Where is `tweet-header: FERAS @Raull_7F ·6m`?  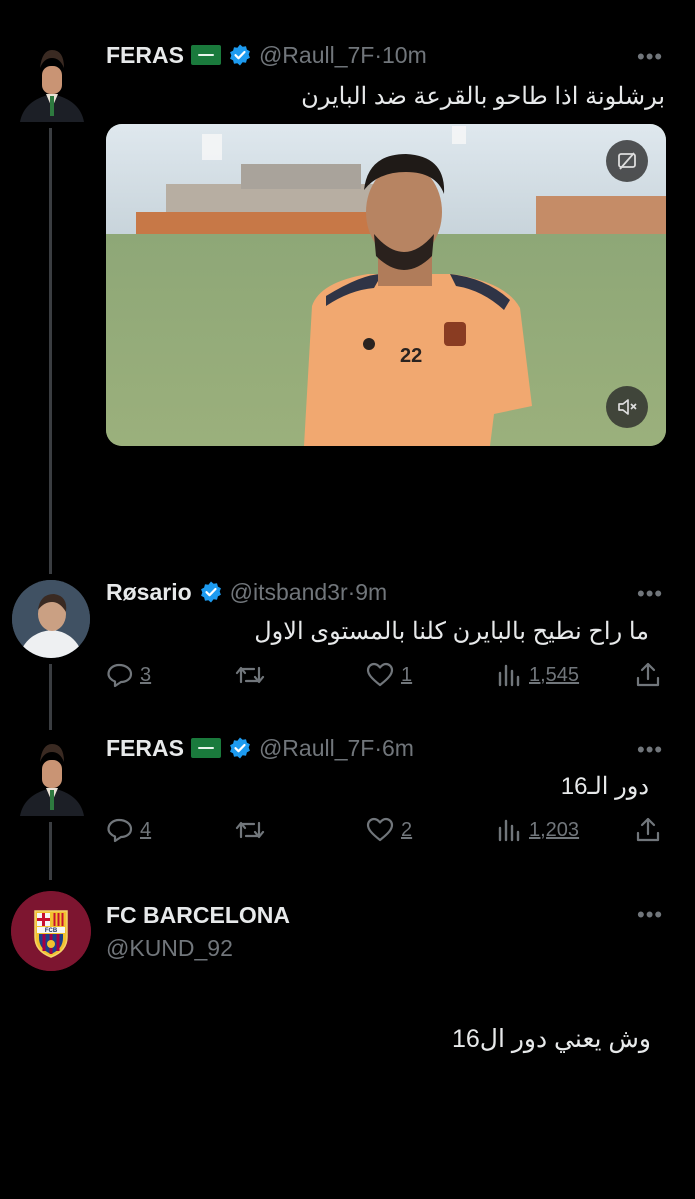
tweet-header: FERAS @Raull_7F ·6m is located at coordinates (260, 748).